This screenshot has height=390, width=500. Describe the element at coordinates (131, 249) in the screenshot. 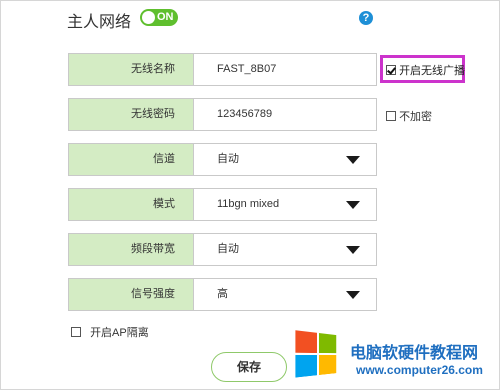

I see `bandwidth-label: 频段带宽` at that location.